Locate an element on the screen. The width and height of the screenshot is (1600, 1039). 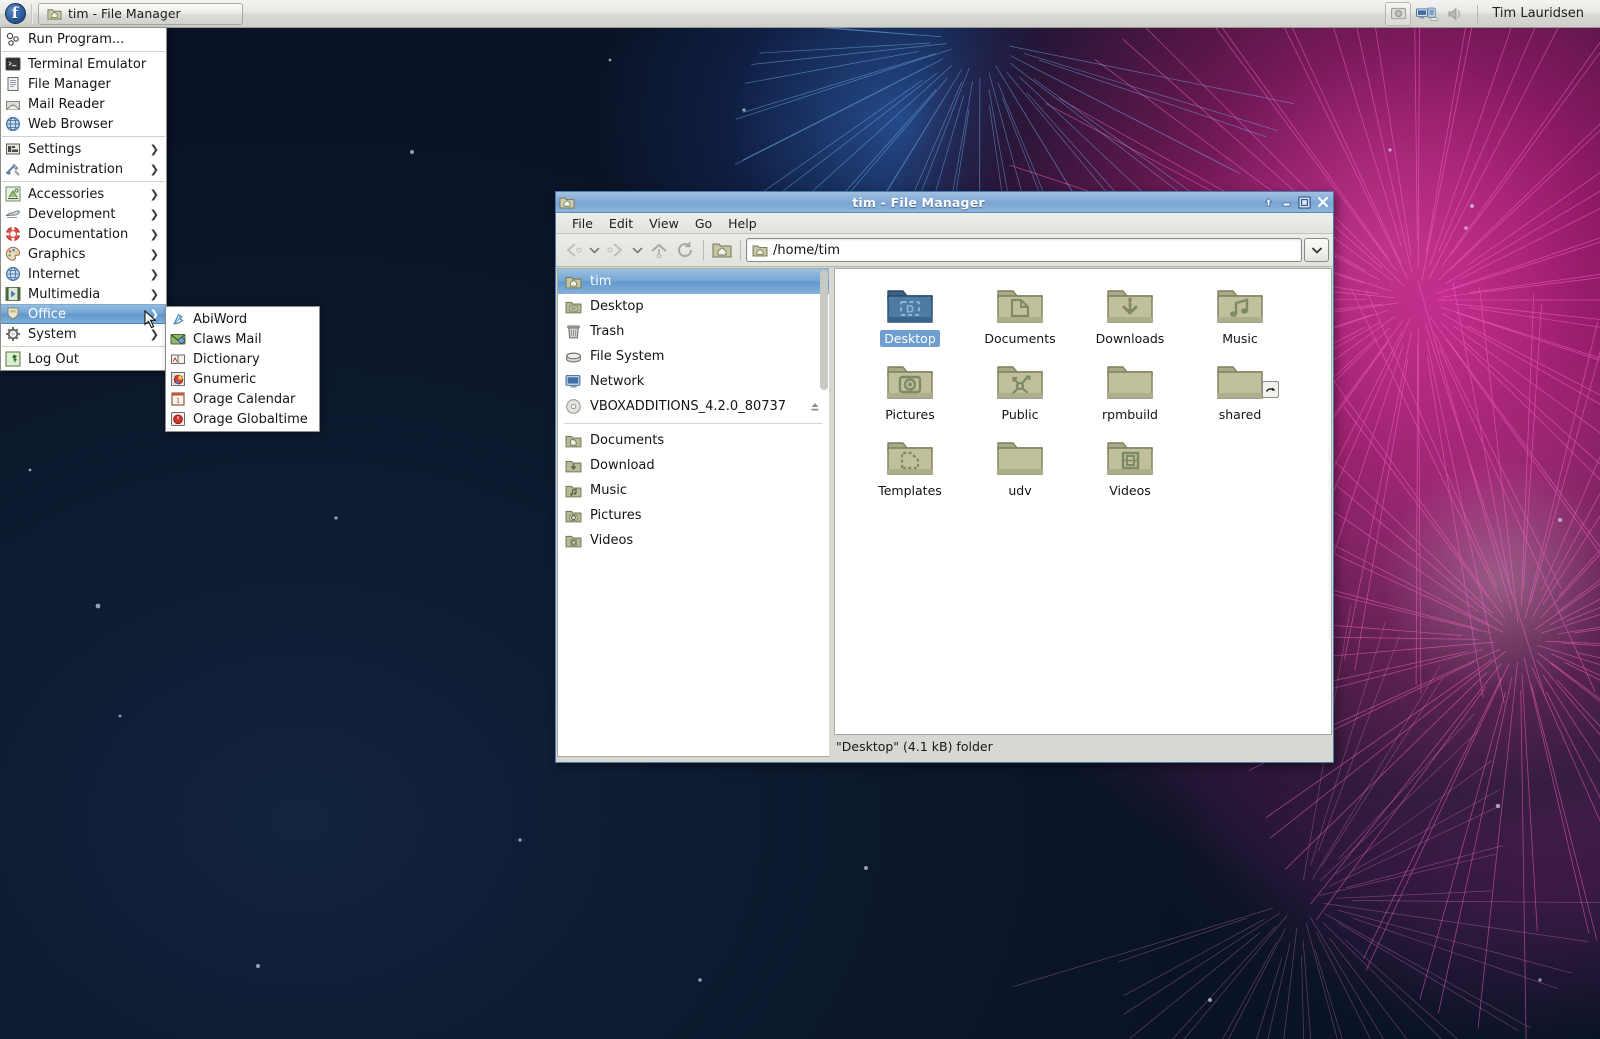
menu-item-graphics: Graphics ❯ is located at coordinates (83, 254).